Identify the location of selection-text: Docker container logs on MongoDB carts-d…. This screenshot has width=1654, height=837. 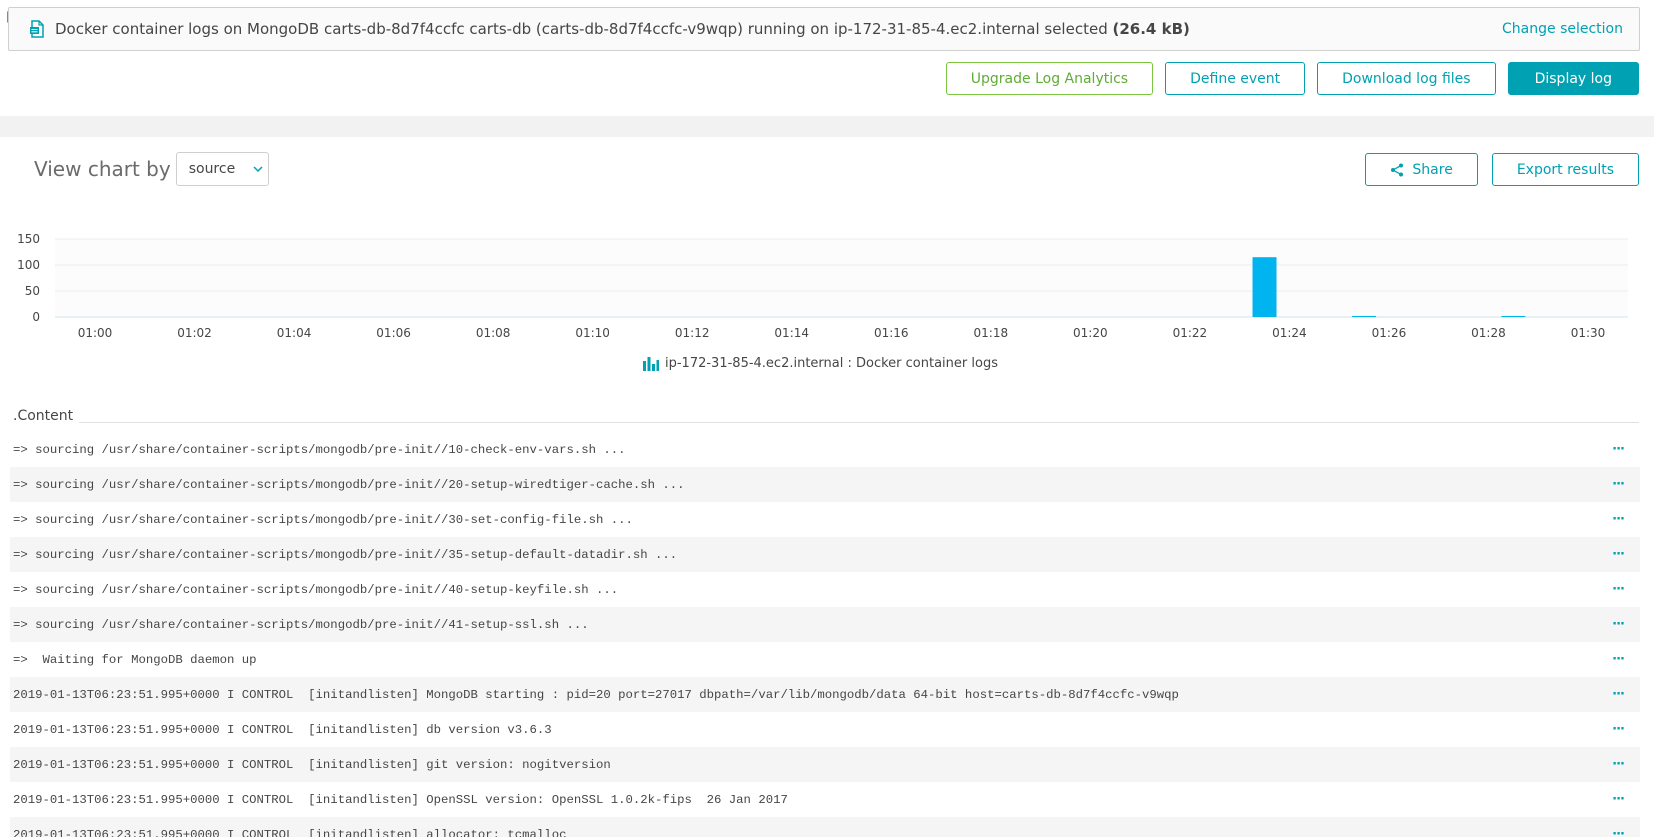
(581, 29).